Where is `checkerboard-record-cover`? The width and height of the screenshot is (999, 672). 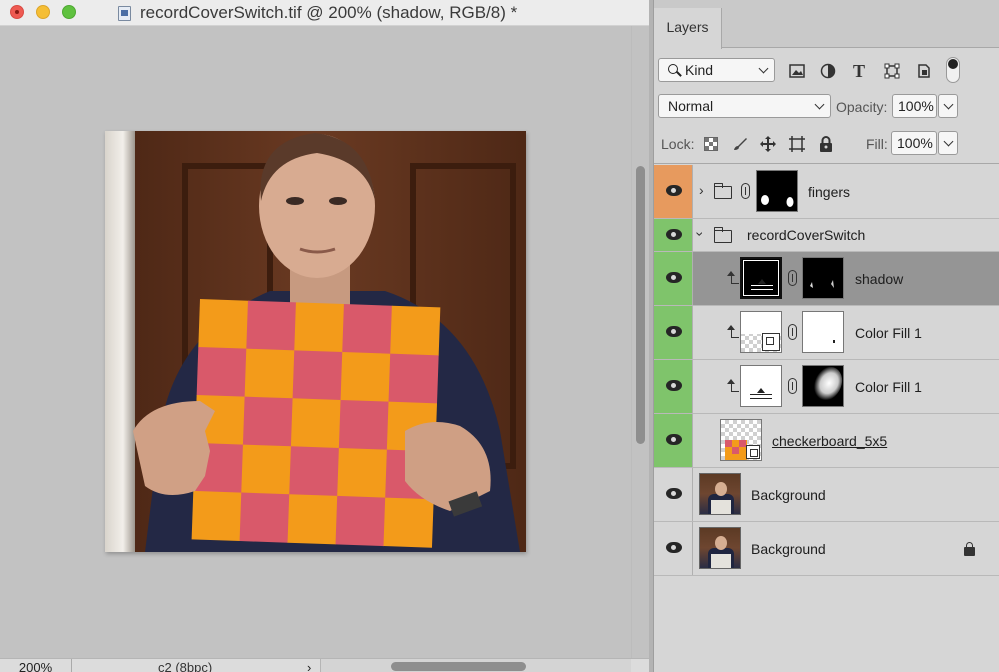 checkerboard-record-cover is located at coordinates (316, 423).